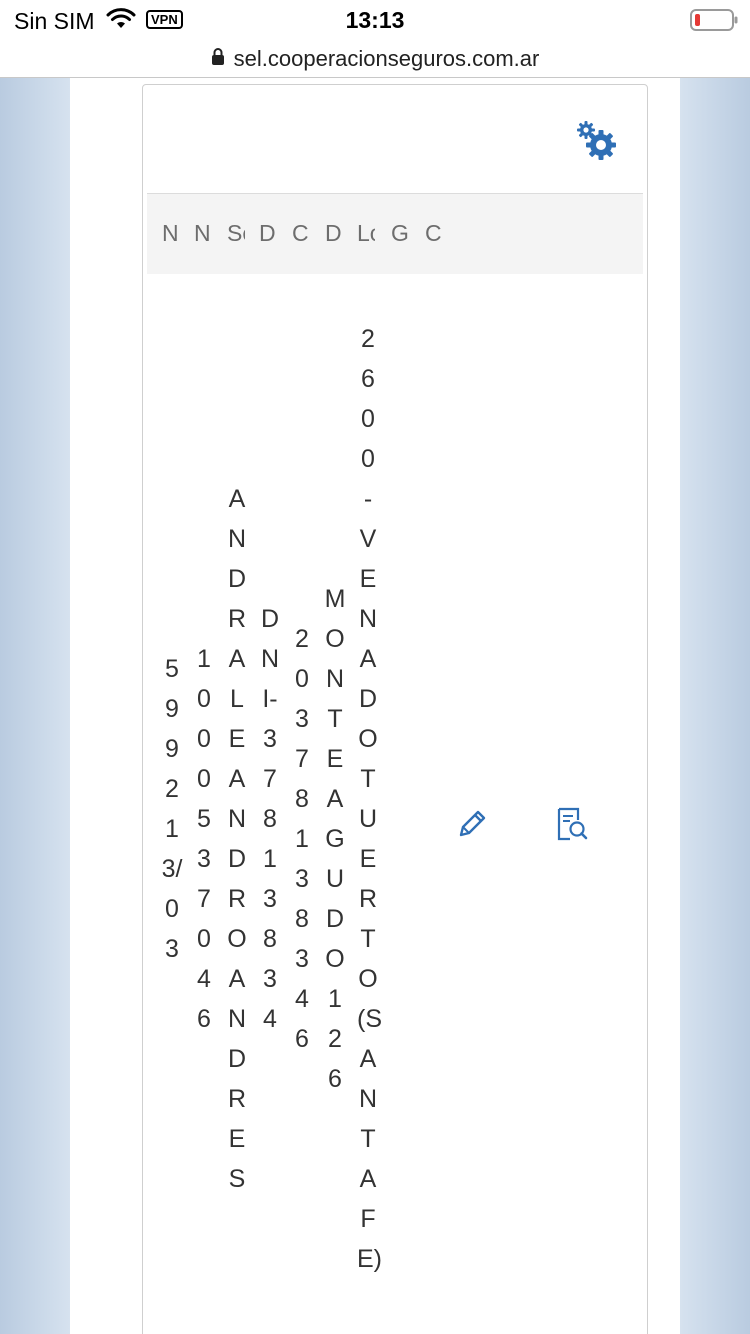 Image resolution: width=750 pixels, height=1334 pixels. I want to click on battery-icon, so click(714, 22).